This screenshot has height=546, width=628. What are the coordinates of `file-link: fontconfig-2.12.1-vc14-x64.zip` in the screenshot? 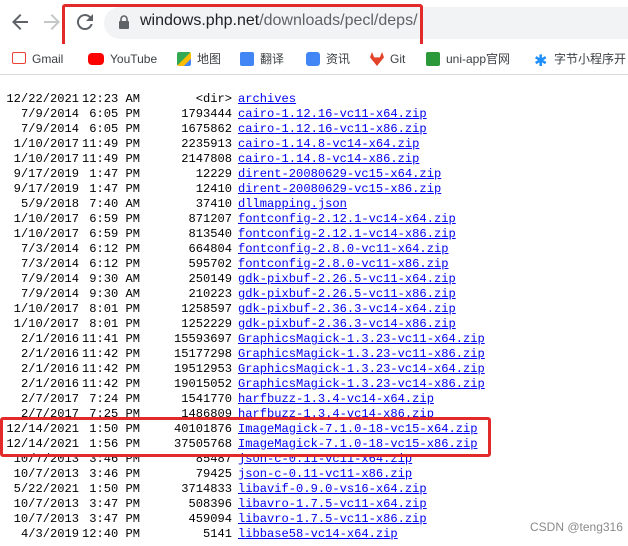 It's located at (347, 219).